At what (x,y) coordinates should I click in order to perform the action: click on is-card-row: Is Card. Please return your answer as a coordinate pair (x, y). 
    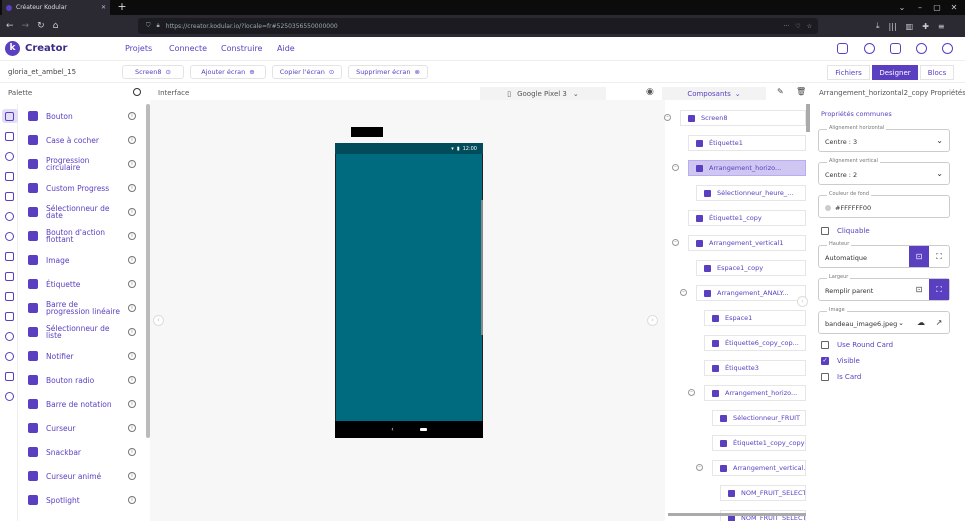
    Looking at the image, I should click on (841, 377).